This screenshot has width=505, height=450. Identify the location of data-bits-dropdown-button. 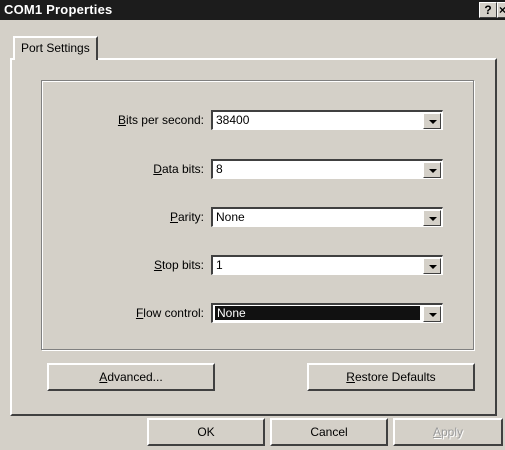
(432, 170).